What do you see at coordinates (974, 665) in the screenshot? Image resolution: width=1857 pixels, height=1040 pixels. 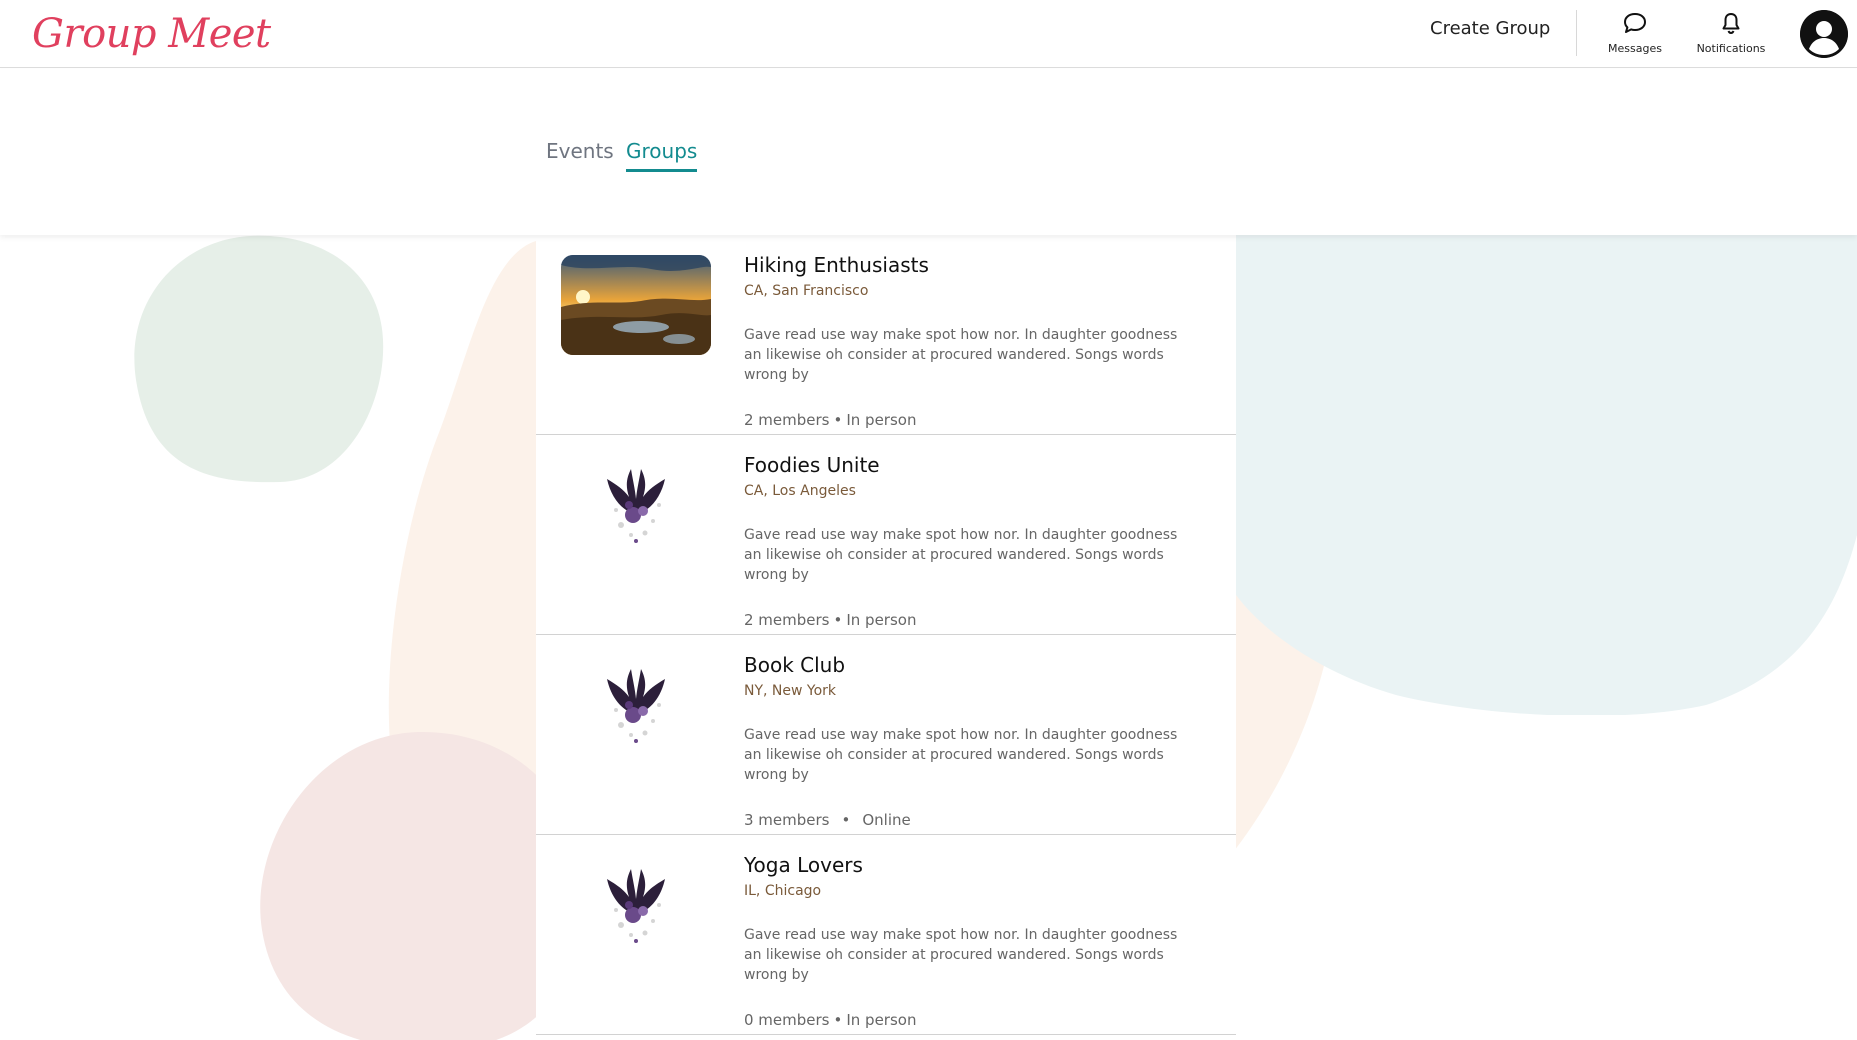 I see `group-name: Book Club` at bounding box center [974, 665].